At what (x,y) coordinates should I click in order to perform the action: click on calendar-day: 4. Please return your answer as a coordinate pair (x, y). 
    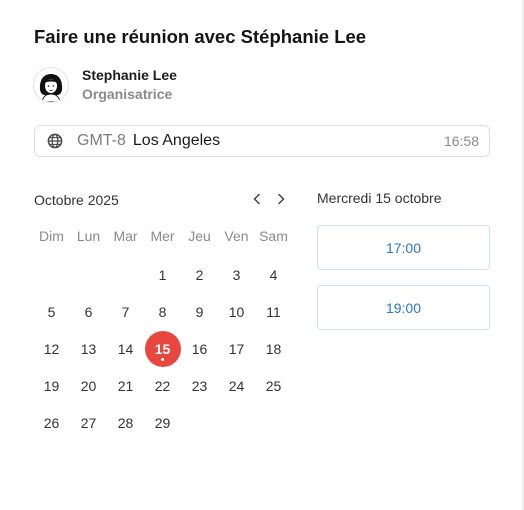
    Looking at the image, I should click on (273, 274).